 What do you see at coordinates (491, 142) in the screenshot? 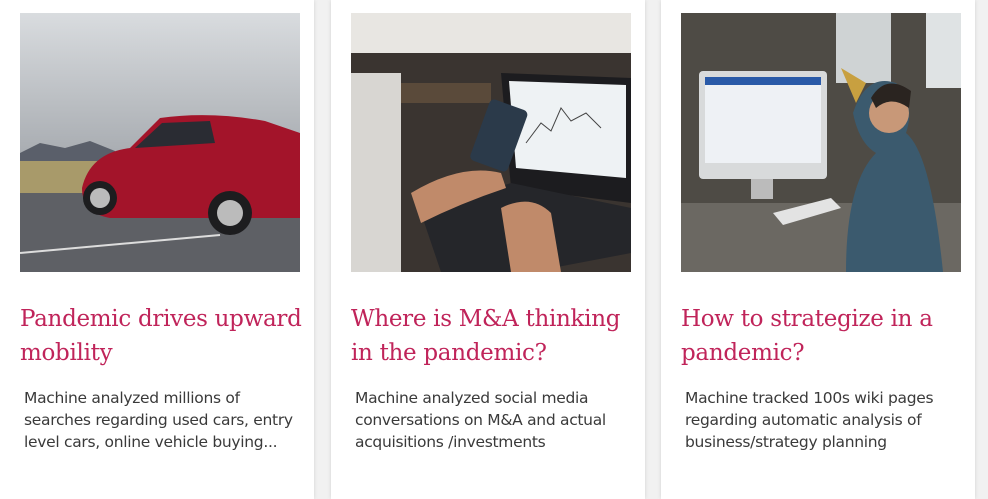
I see `laptop-chart-image` at bounding box center [491, 142].